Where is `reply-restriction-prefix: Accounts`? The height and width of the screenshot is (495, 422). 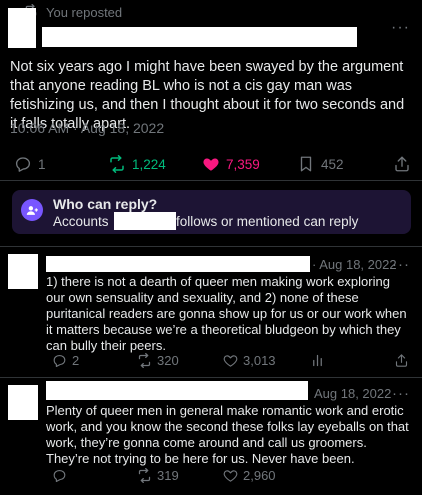 reply-restriction-prefix: Accounts is located at coordinates (81, 221).